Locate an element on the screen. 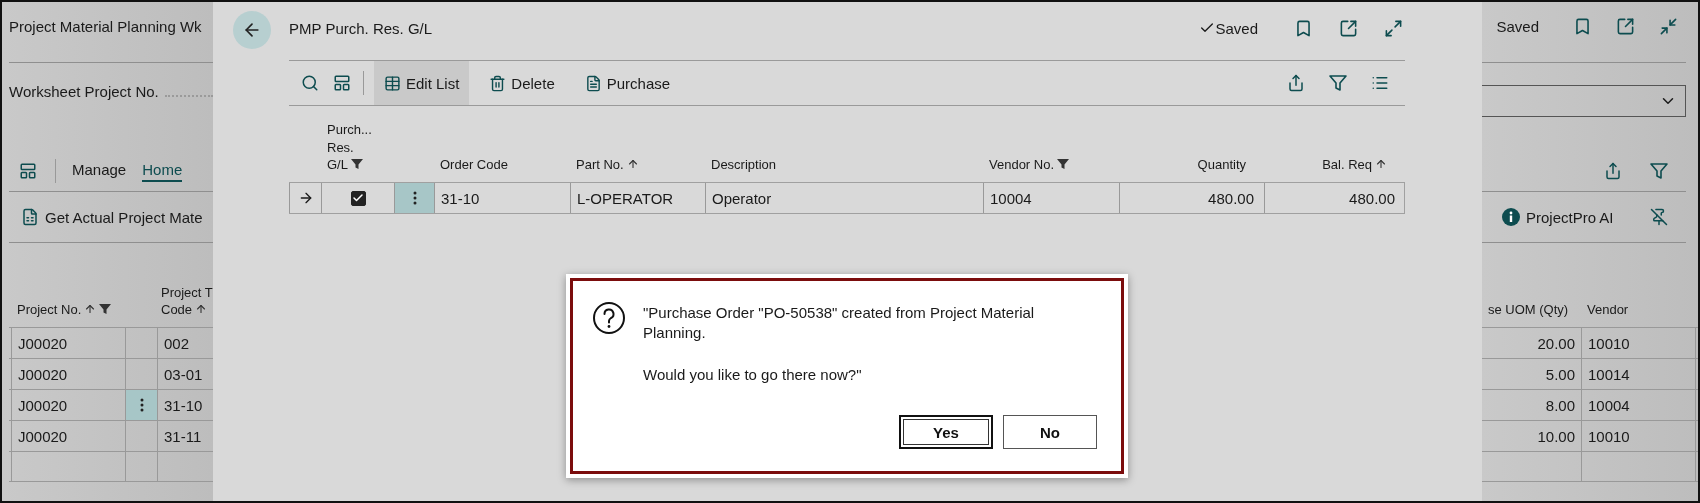  table-edit-icon is located at coordinates (392, 83).